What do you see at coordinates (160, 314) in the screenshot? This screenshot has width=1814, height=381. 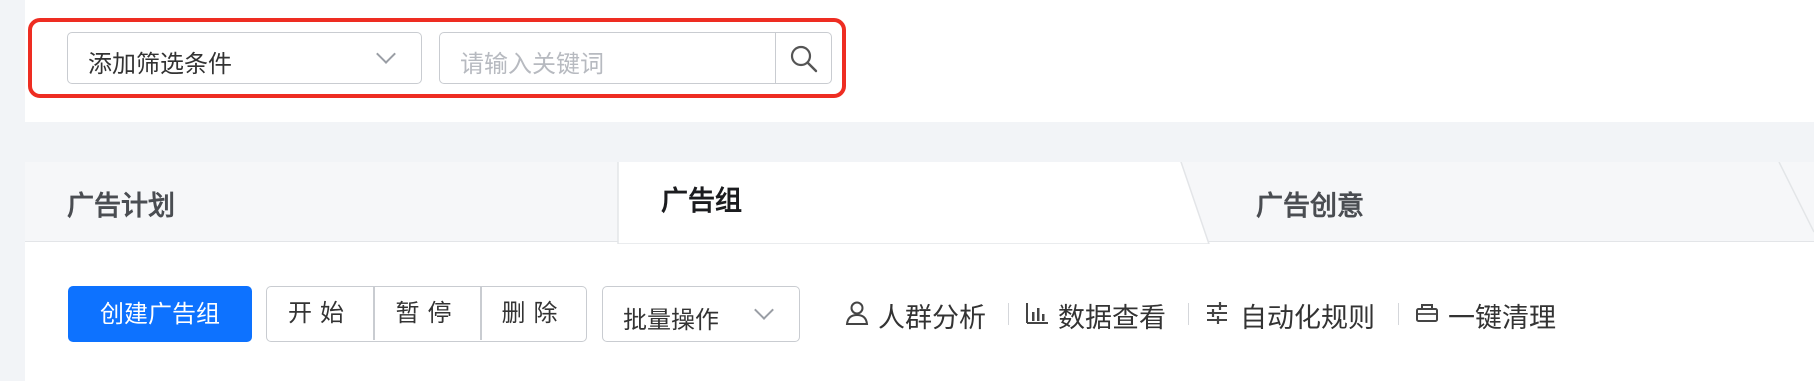 I see `create-ad-group-button: 创建广告组` at bounding box center [160, 314].